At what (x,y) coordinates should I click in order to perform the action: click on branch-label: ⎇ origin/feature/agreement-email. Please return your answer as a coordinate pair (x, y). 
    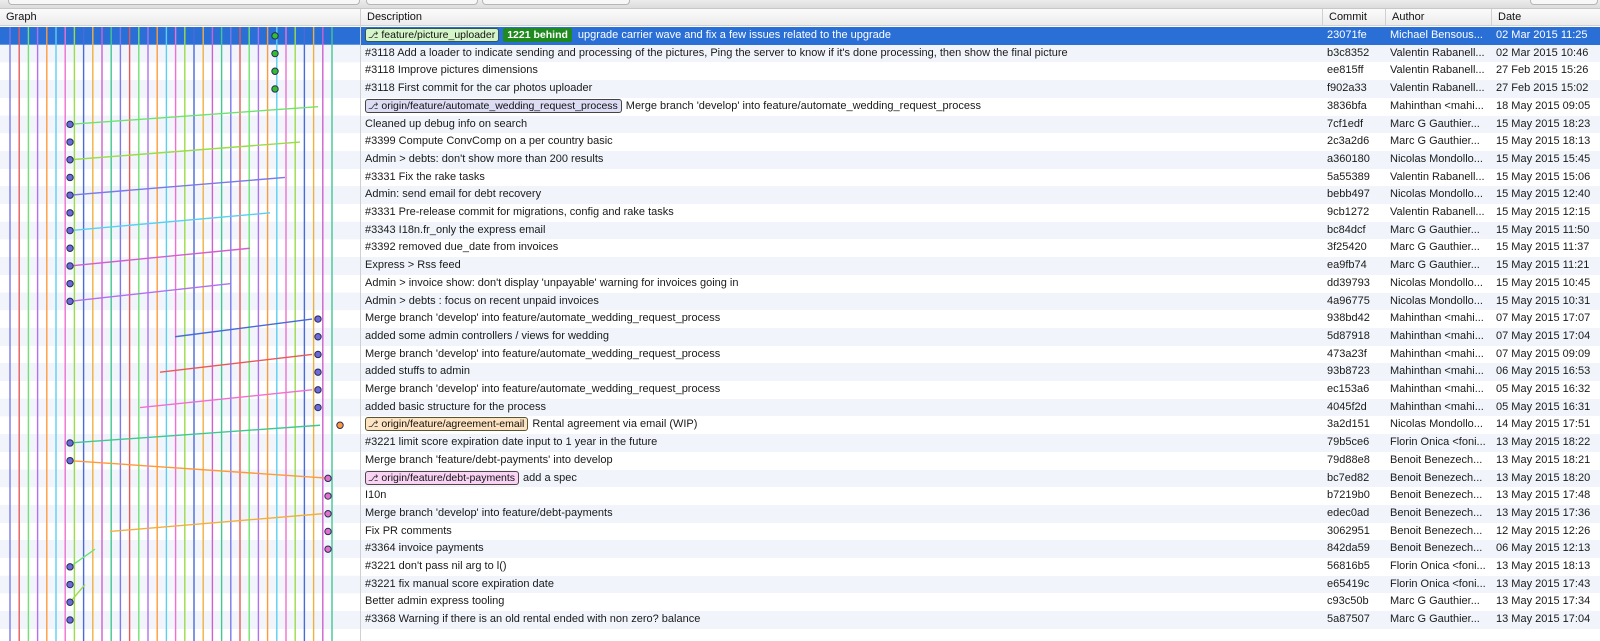
    Looking at the image, I should click on (447, 424).